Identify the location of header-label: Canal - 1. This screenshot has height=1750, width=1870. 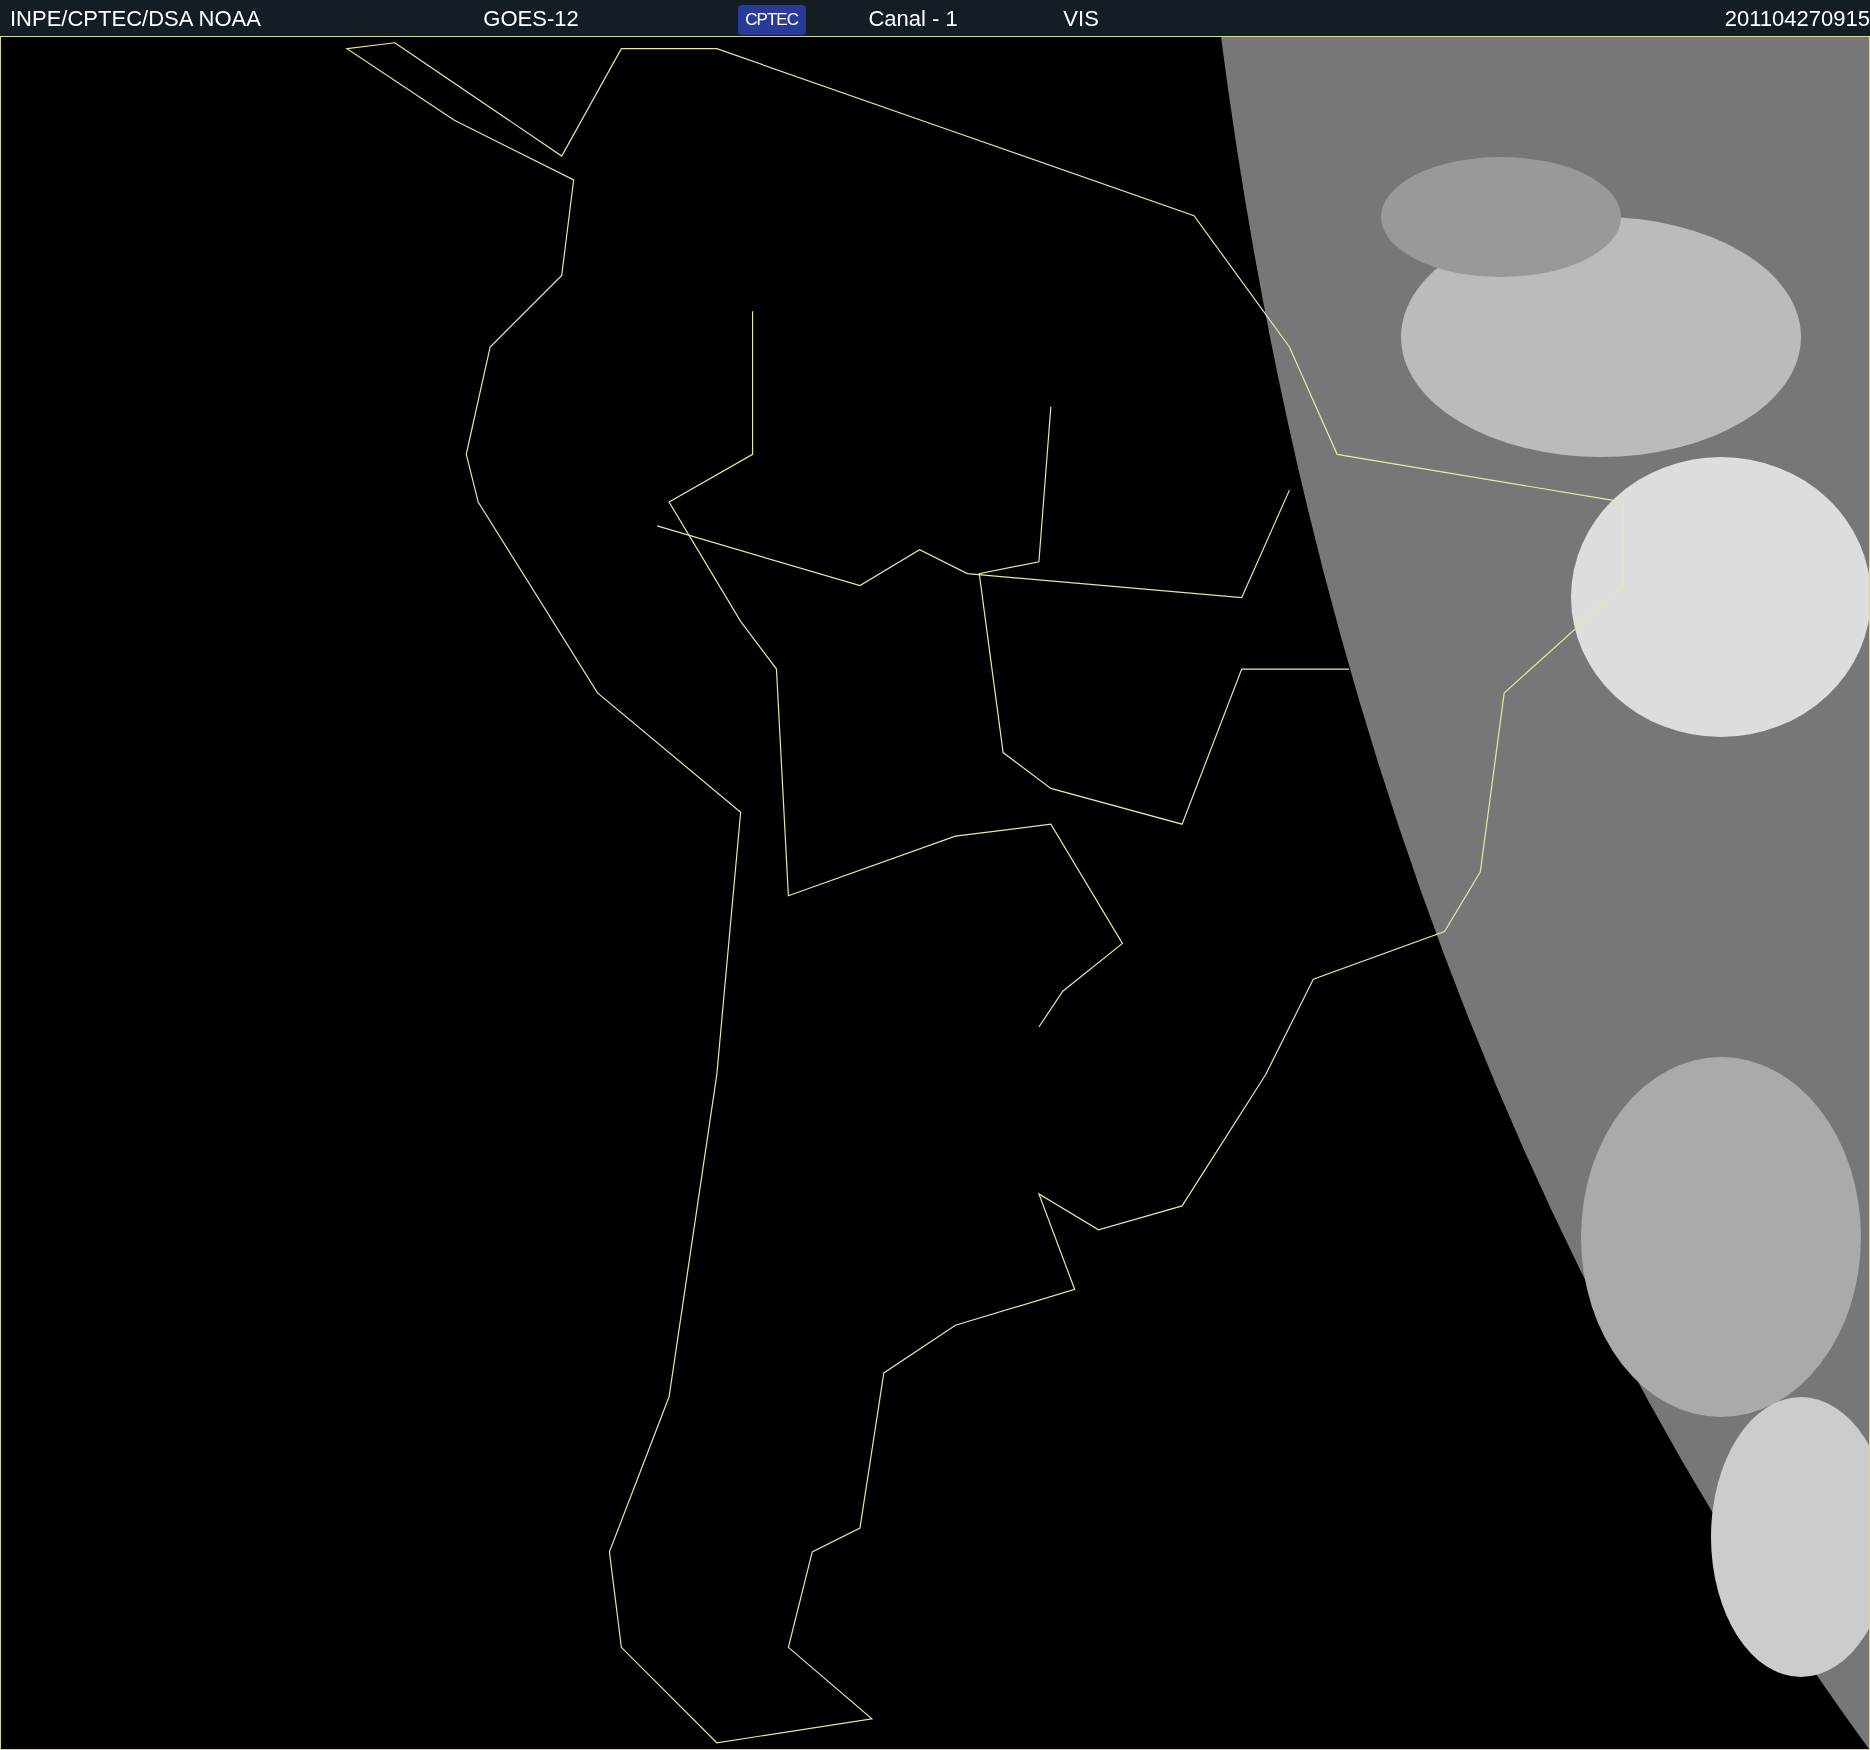
(913, 18).